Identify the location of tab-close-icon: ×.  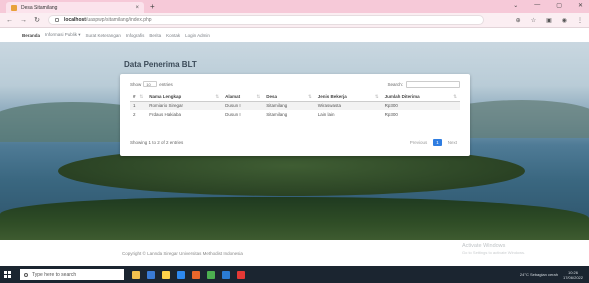
(137, 8).